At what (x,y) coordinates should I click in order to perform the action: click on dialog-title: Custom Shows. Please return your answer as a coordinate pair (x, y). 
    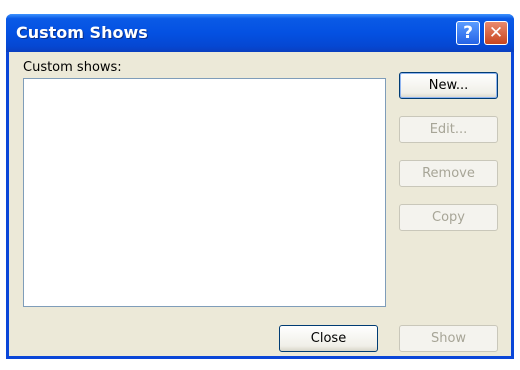
    Looking at the image, I should click on (82, 32).